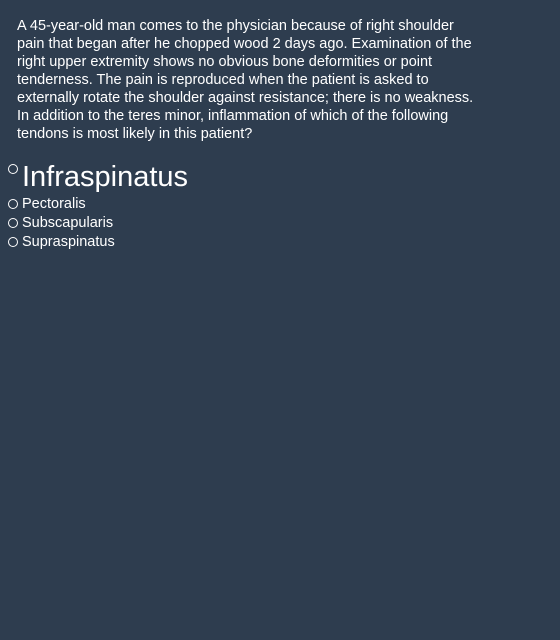 This screenshot has height=640, width=560. Describe the element at coordinates (68, 242) in the screenshot. I see `option-label: Supraspinatus` at that location.